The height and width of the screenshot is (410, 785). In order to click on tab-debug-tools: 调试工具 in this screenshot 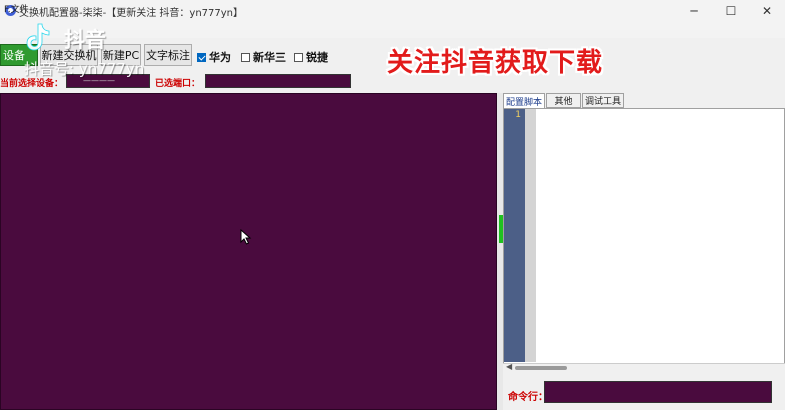, I will do `click(603, 100)`.